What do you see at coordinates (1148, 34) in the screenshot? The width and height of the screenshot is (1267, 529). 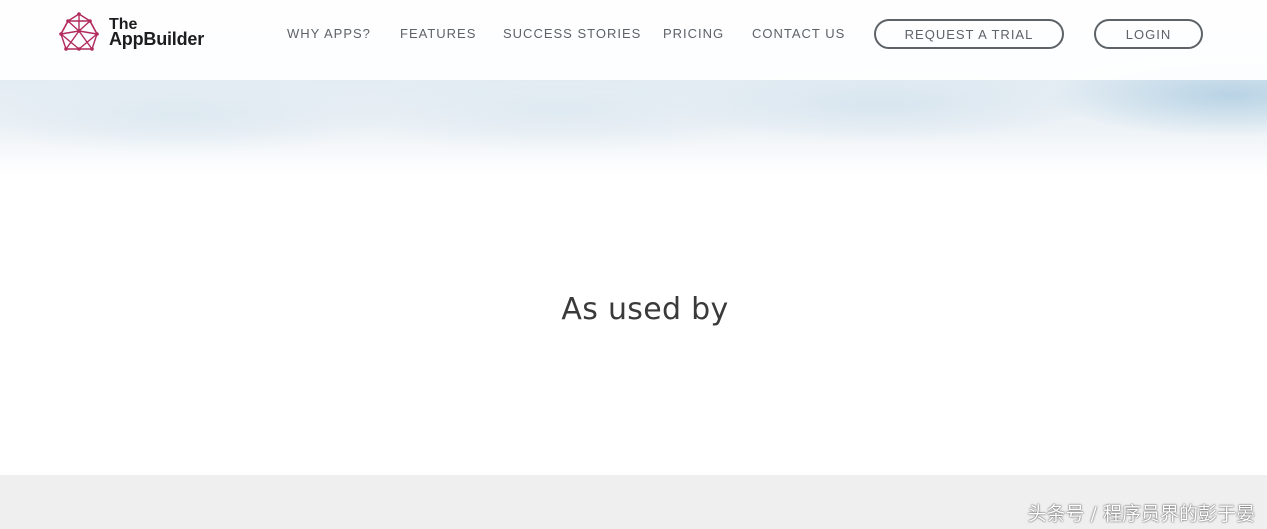 I see `login-button: LOGIN` at bounding box center [1148, 34].